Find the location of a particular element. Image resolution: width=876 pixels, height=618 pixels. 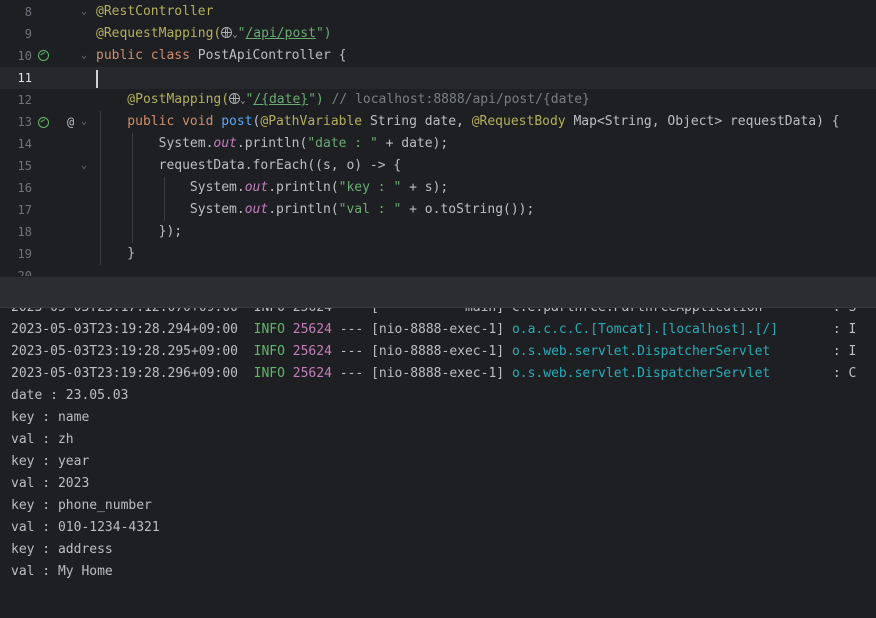

code-token: }); is located at coordinates (139, 231).